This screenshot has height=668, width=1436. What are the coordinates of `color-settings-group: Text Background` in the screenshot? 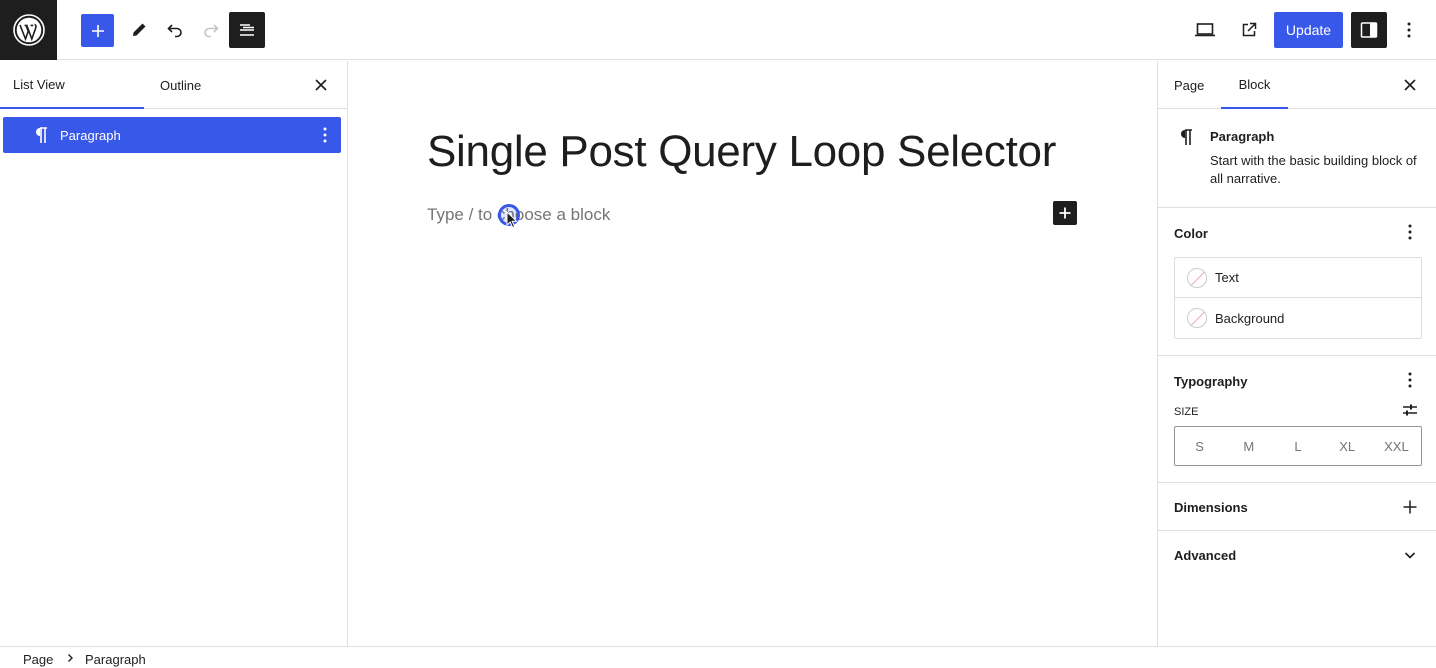 It's located at (1298, 298).